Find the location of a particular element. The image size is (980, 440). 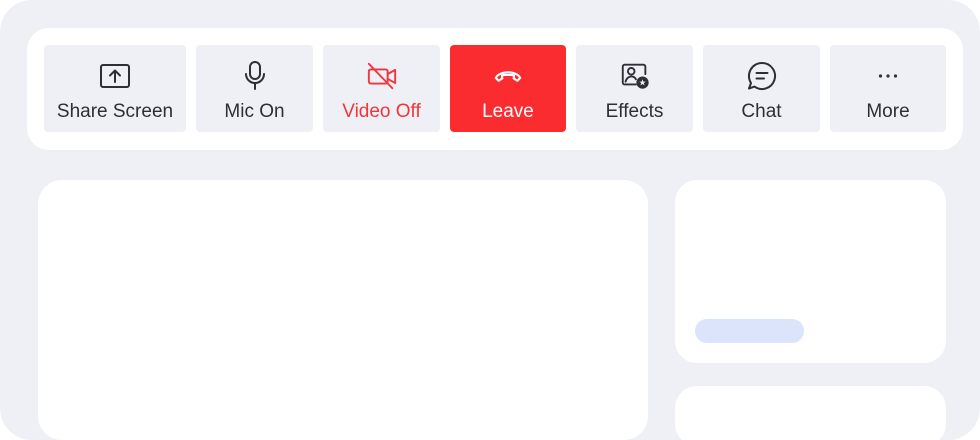

effects-button: Effects is located at coordinates (634, 88).